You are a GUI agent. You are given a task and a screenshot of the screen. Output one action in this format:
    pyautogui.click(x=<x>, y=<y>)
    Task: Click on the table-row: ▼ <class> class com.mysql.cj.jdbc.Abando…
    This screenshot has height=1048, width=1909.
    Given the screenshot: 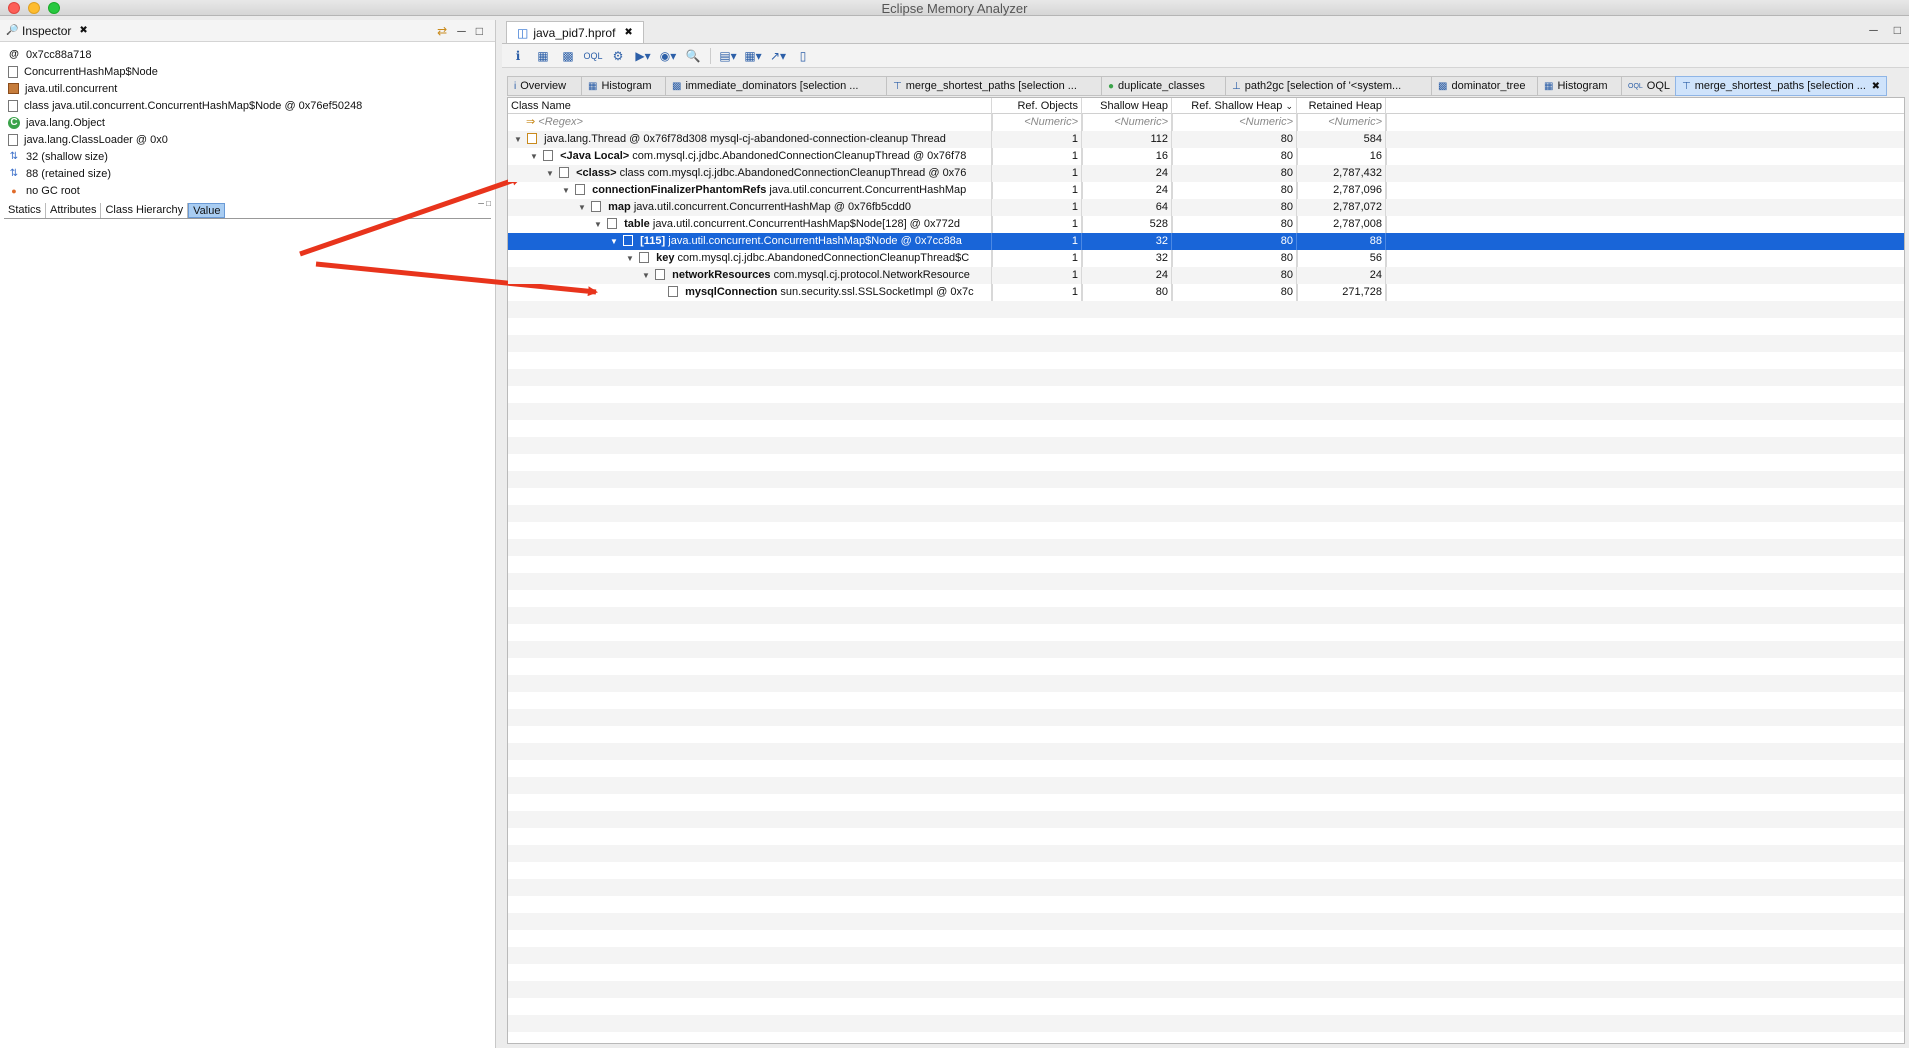 What is the action you would take?
    pyautogui.click(x=1206, y=173)
    